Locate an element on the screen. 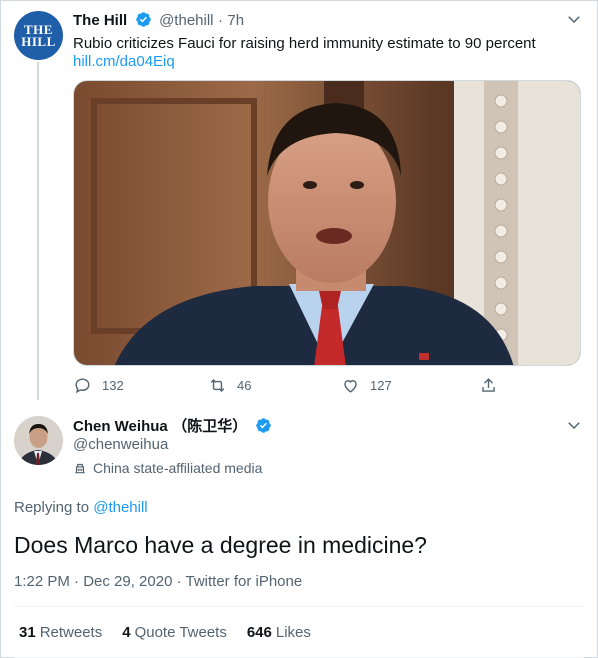 The image size is (598, 658). likes-stat: 646 Likes is located at coordinates (279, 632).